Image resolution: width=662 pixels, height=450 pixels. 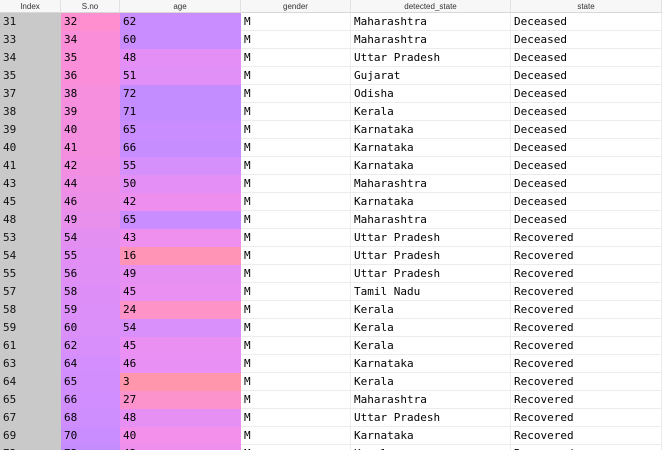 I want to click on index-cell: 45, so click(x=30, y=202).